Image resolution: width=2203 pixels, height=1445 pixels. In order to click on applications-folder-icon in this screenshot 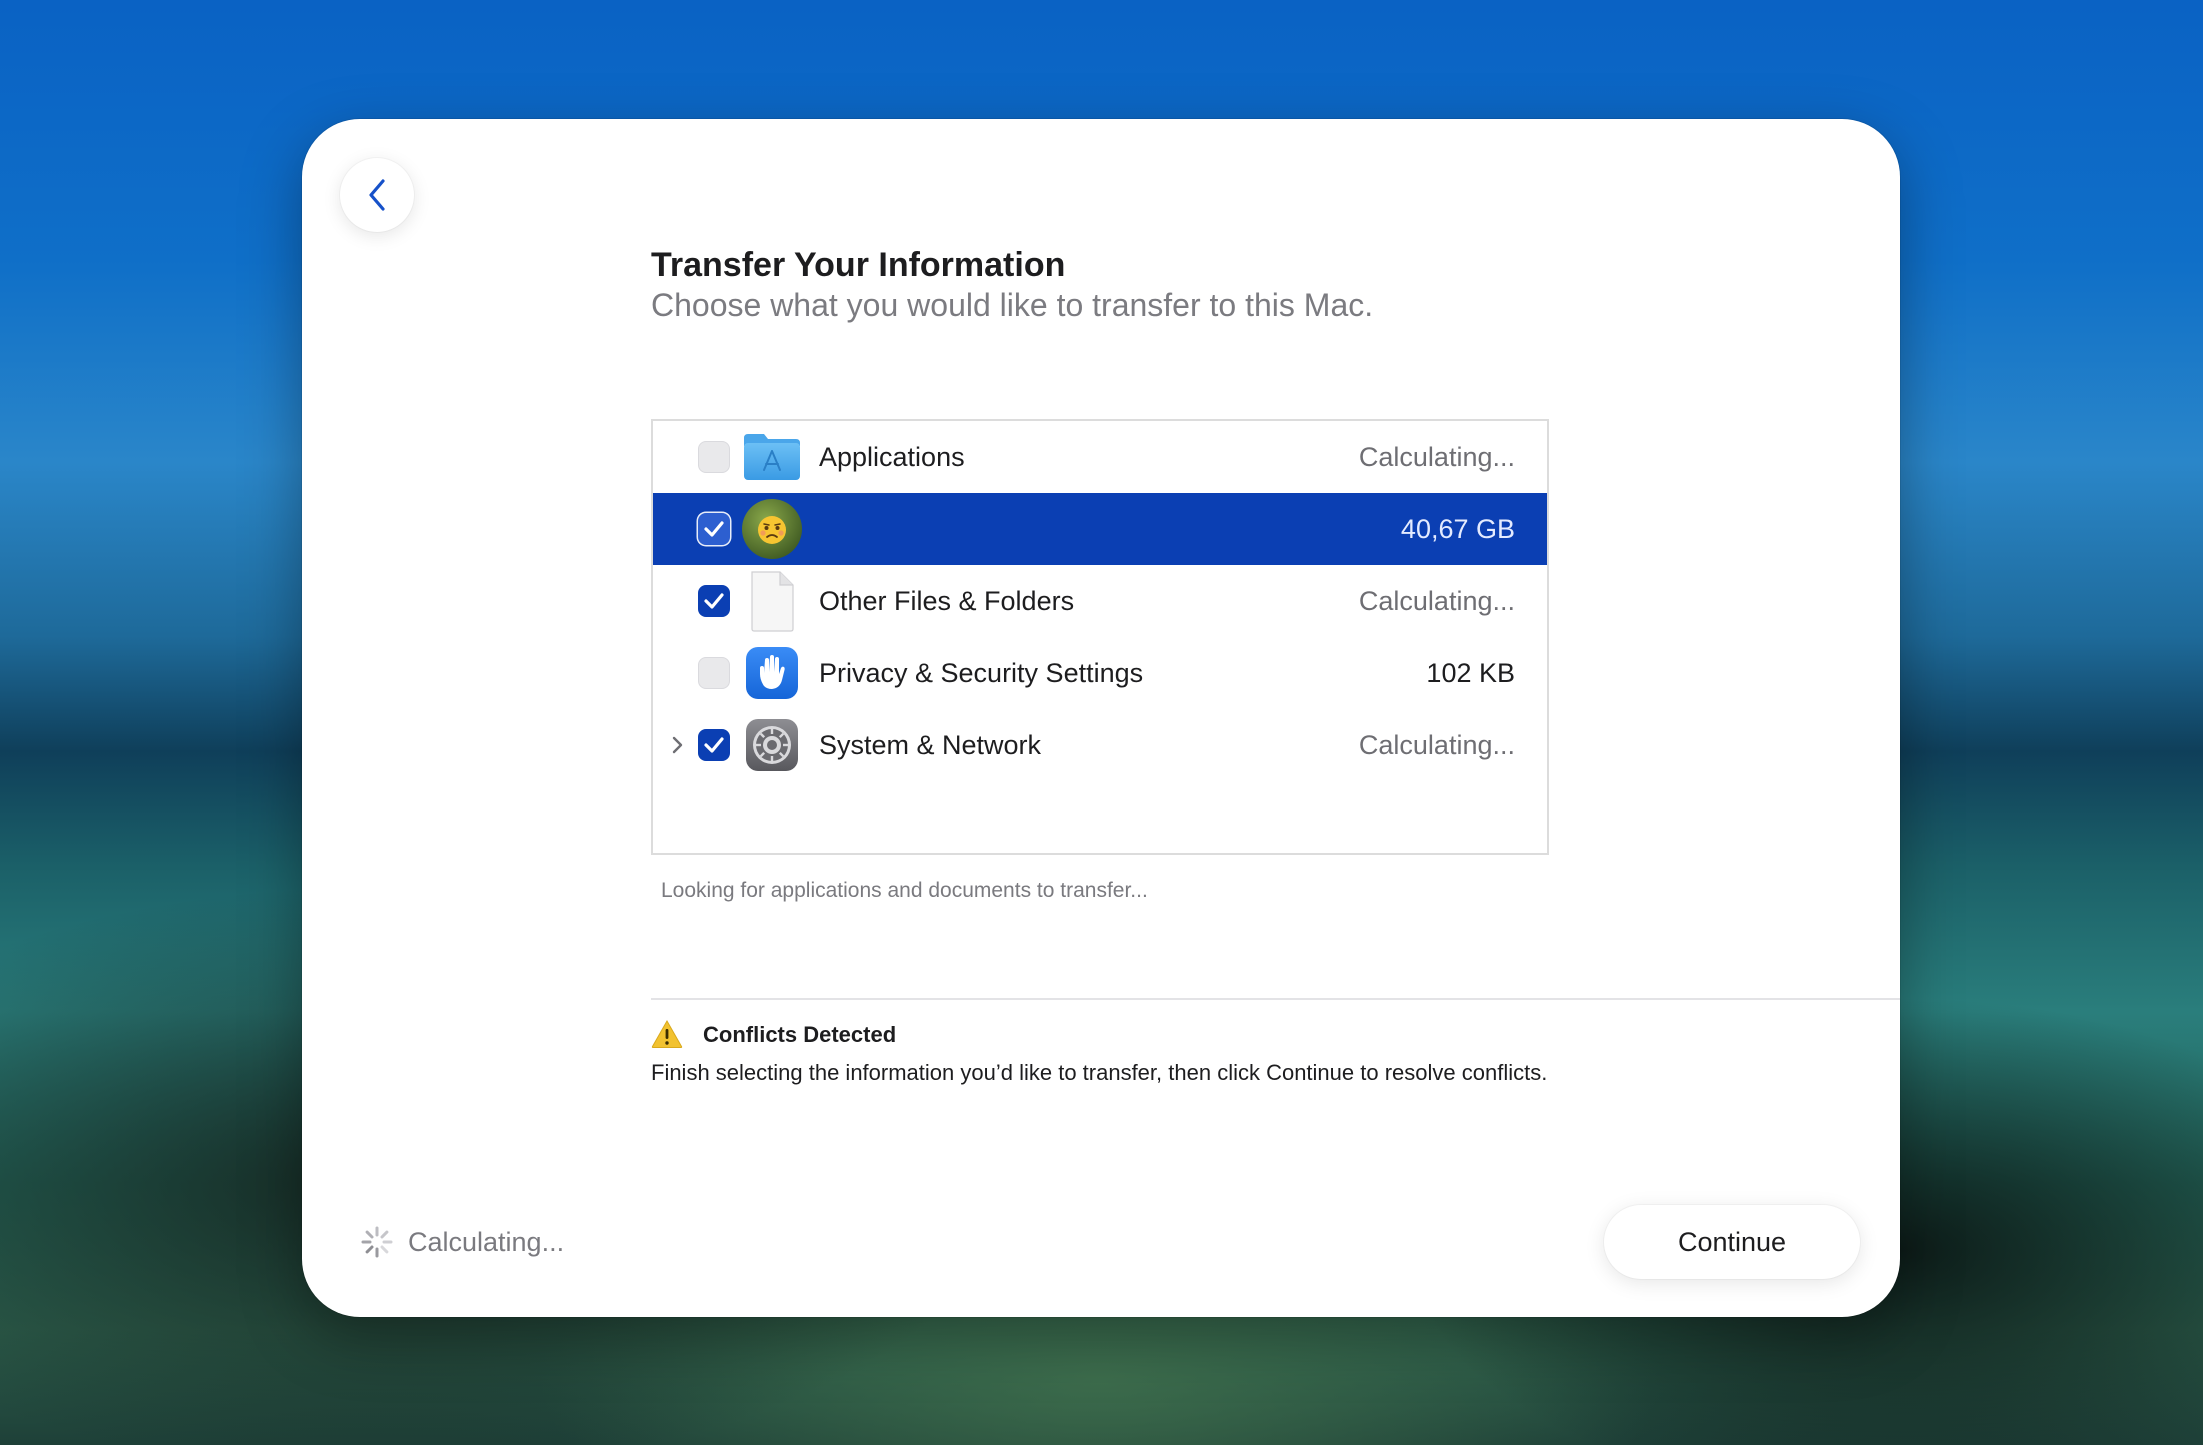, I will do `click(772, 457)`.